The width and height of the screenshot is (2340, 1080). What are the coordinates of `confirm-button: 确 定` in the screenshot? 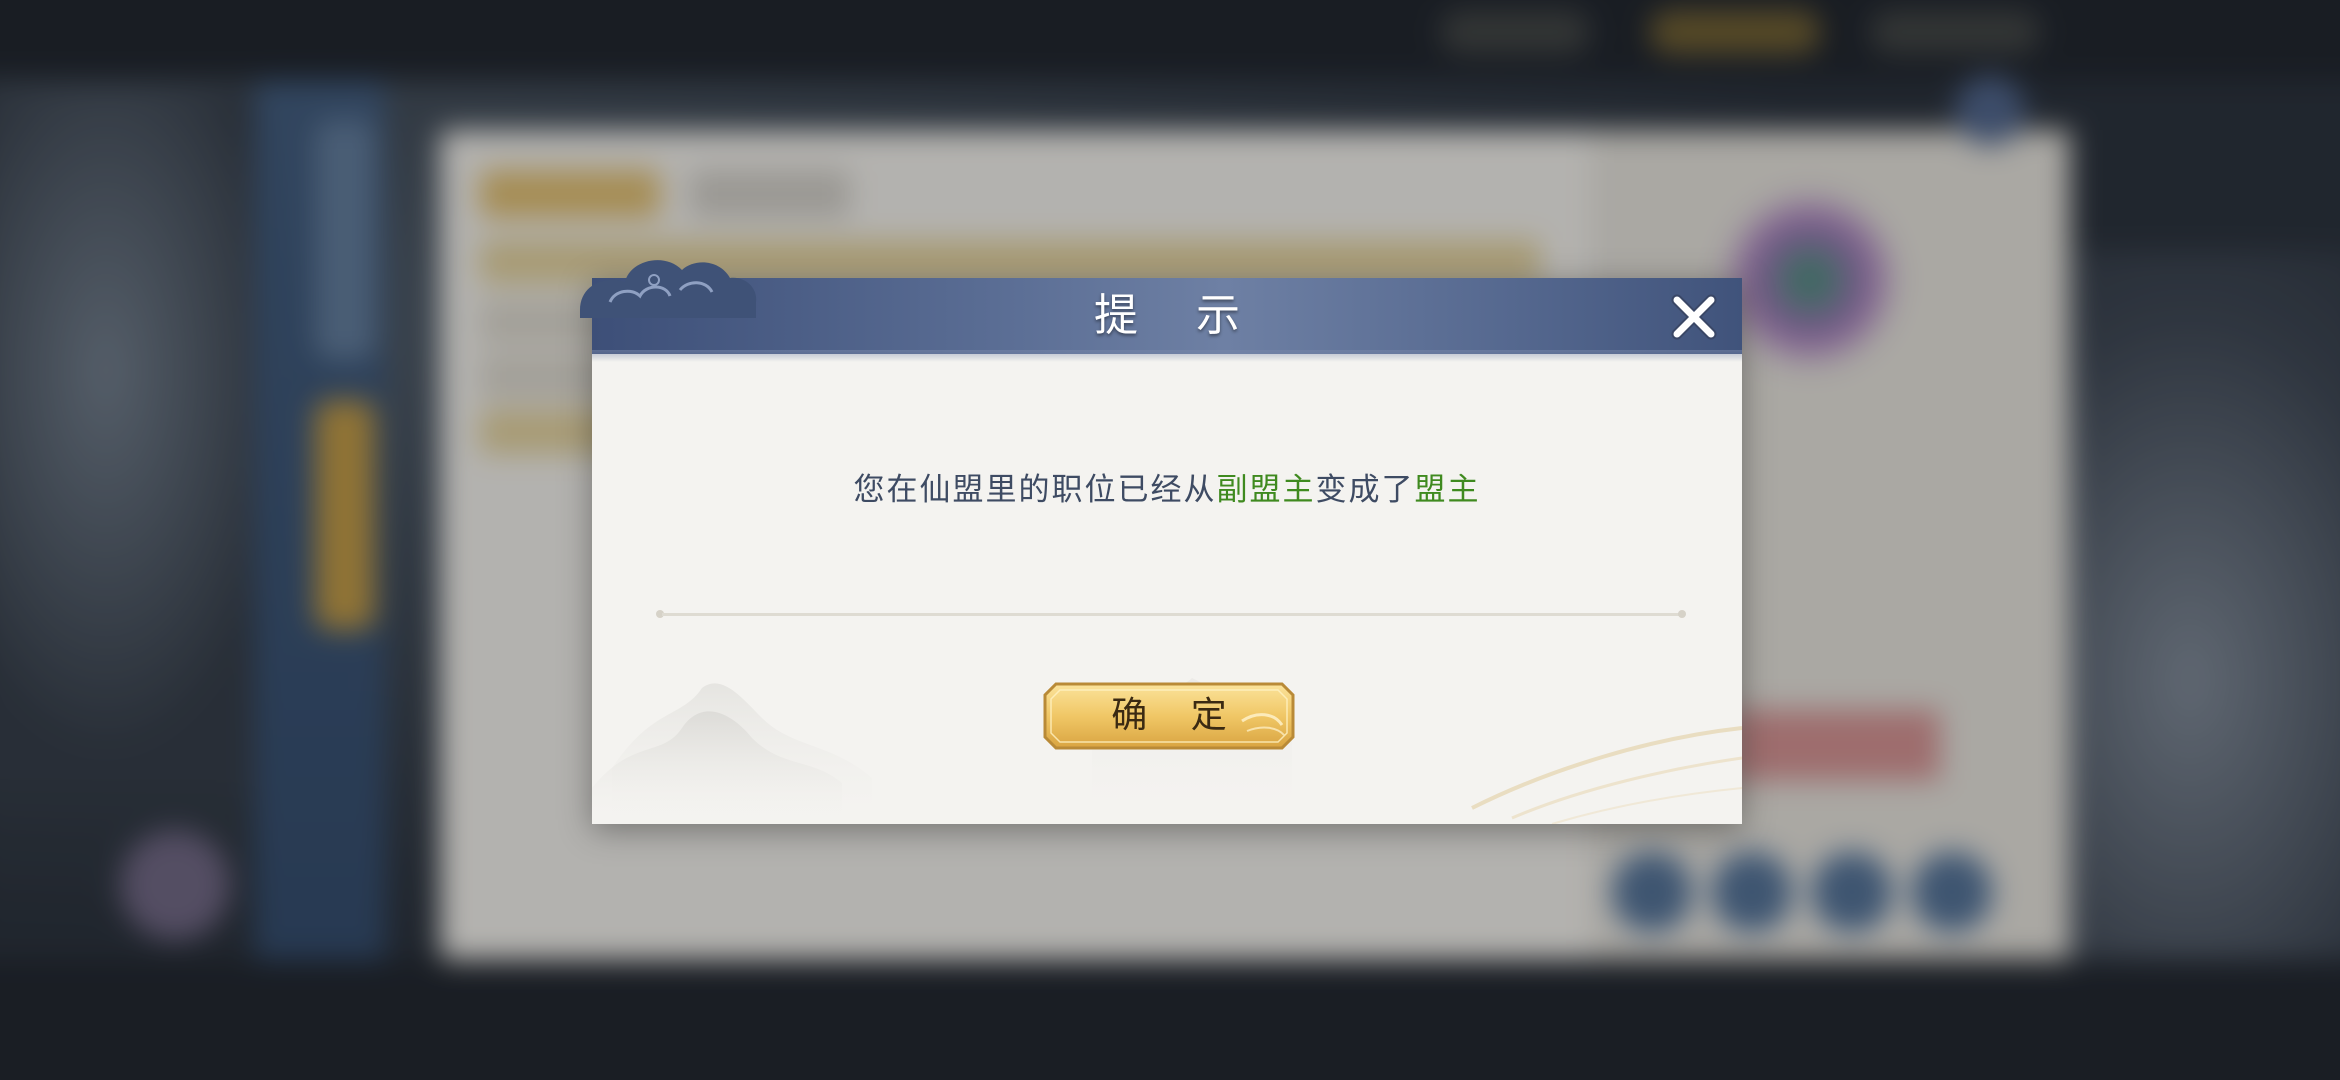 It's located at (1169, 716).